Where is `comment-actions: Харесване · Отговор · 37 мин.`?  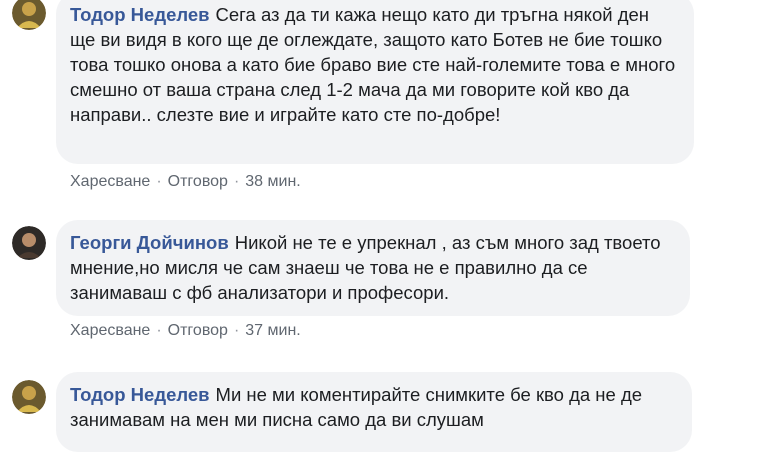
comment-actions: Харесване · Отговор · 37 мин. is located at coordinates (185, 330).